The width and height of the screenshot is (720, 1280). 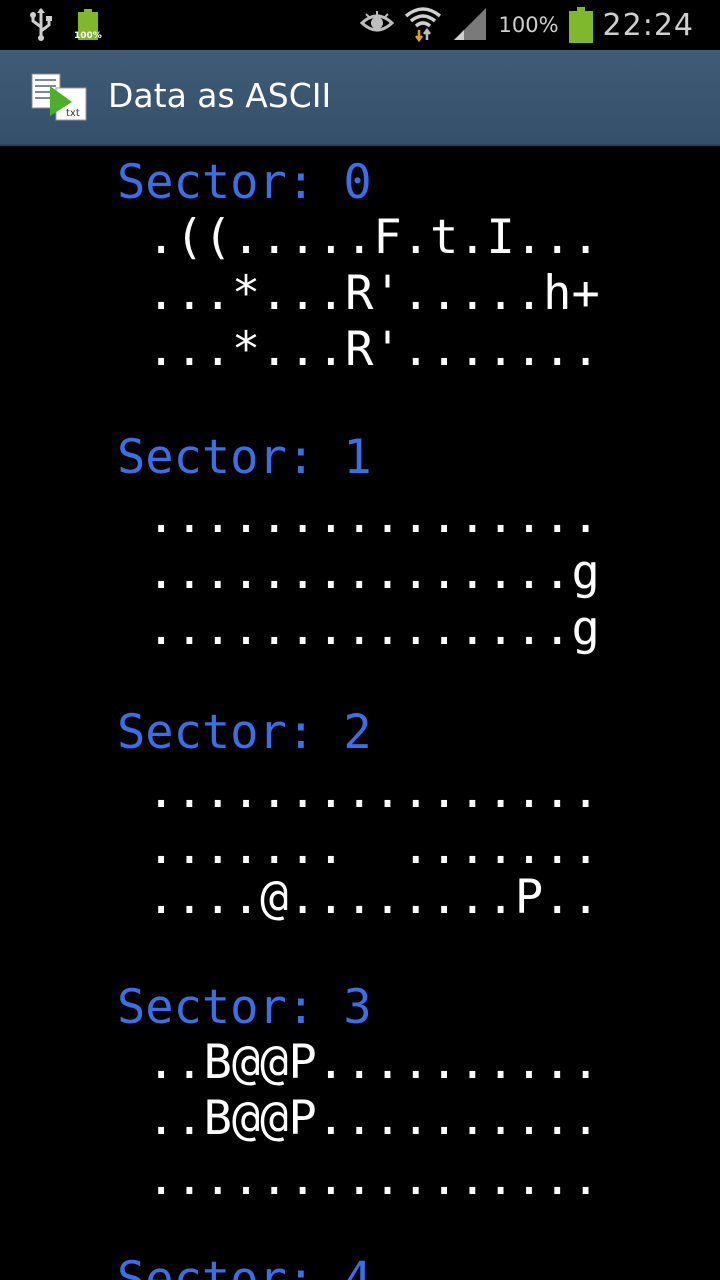 I want to click on sector-row: ...*...R'.....h+, so click(x=373, y=293).